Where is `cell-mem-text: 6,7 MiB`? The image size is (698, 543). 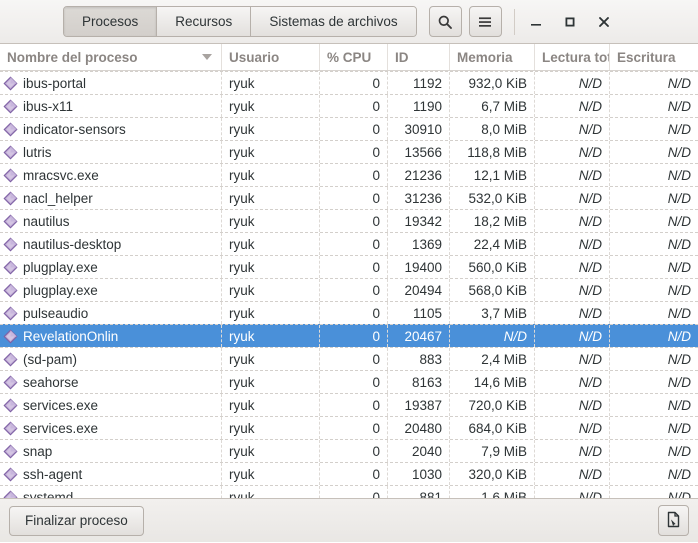 cell-mem-text: 6,7 MiB is located at coordinates (504, 106).